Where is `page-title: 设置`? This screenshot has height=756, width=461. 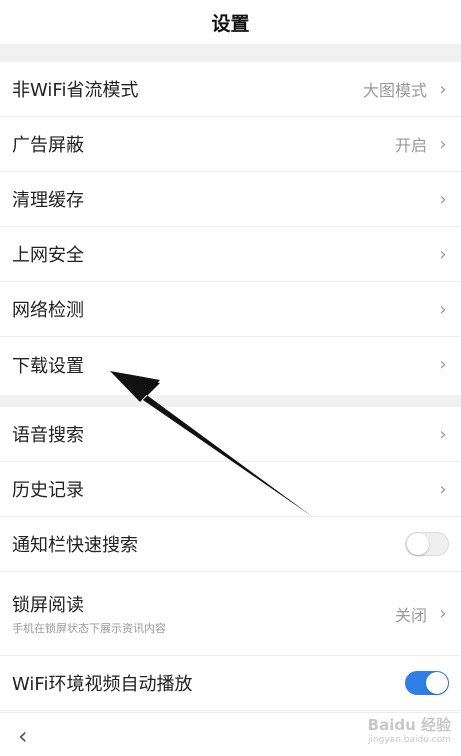
page-title: 设置 is located at coordinates (230, 23).